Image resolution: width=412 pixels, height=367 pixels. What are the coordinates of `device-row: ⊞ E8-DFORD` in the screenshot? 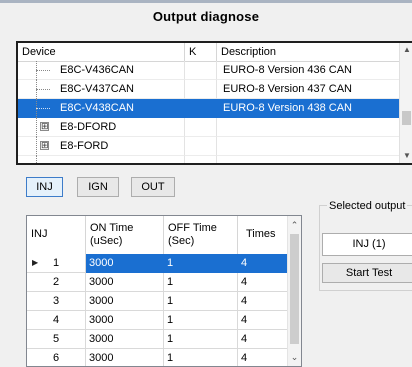 It's located at (215, 127).